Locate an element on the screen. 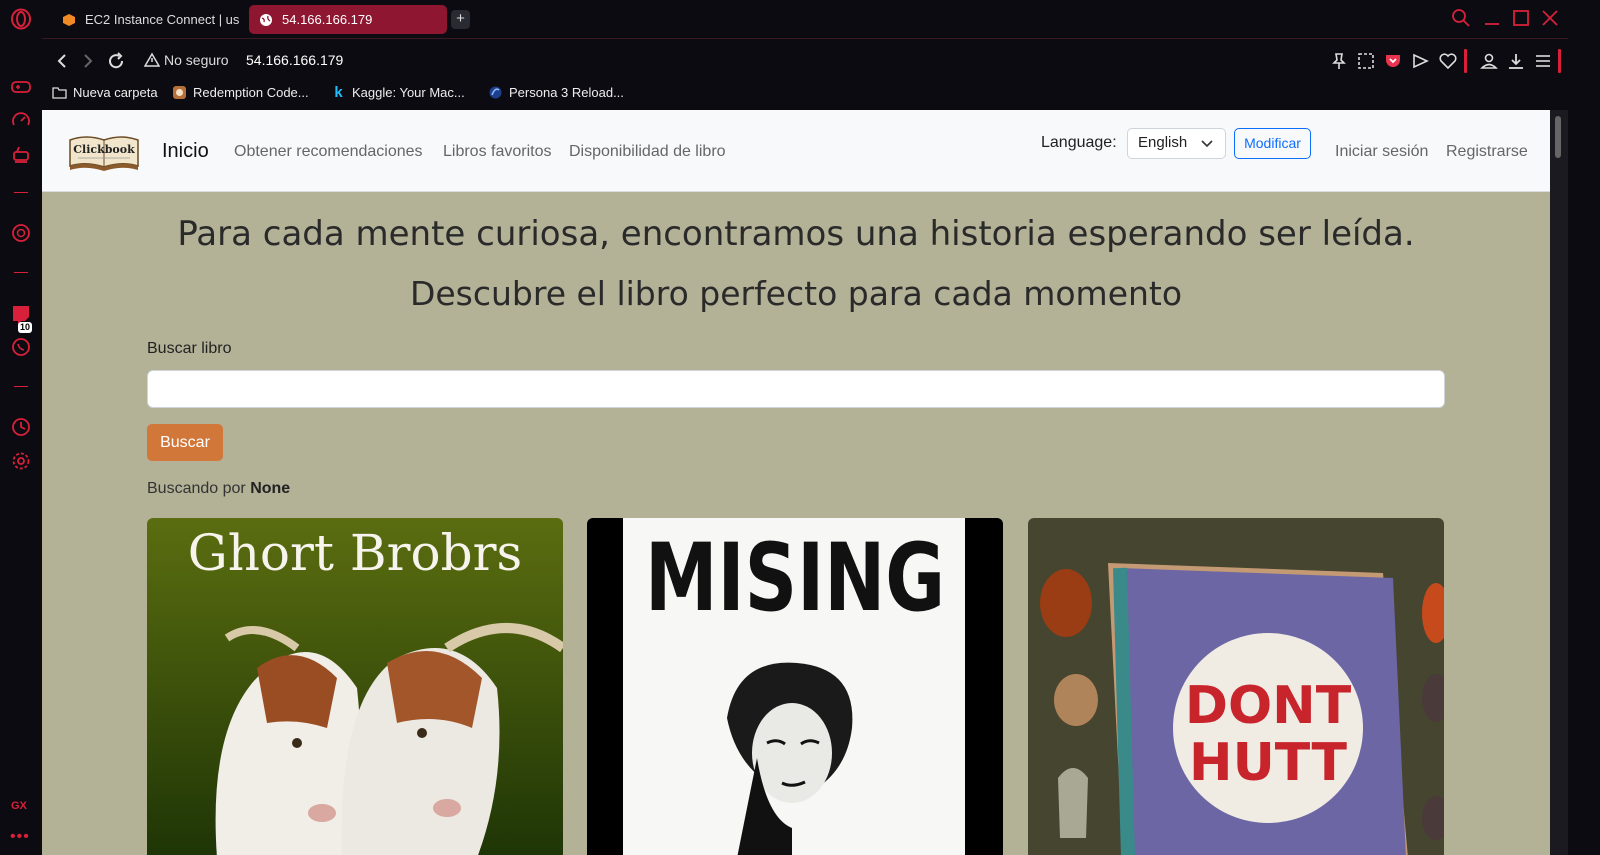 The height and width of the screenshot is (855, 1600). book-cover-image: DONT HUTT is located at coordinates (1236, 686).